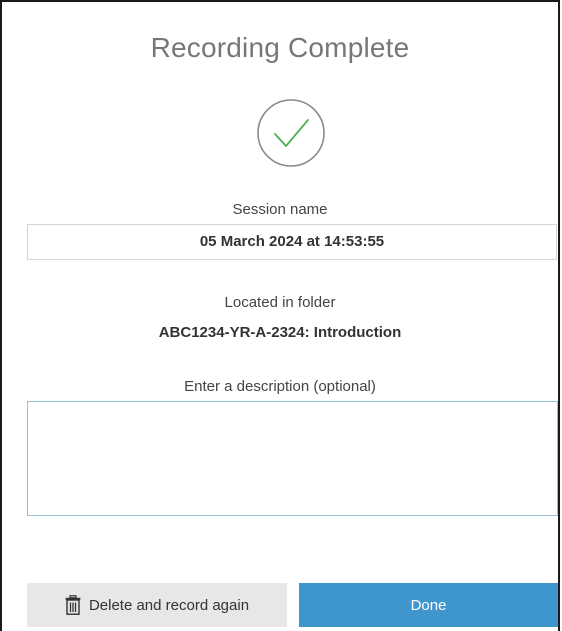 This screenshot has width=562, height=631. I want to click on delete-and-record-again-button: Delete and record again, so click(157, 605).